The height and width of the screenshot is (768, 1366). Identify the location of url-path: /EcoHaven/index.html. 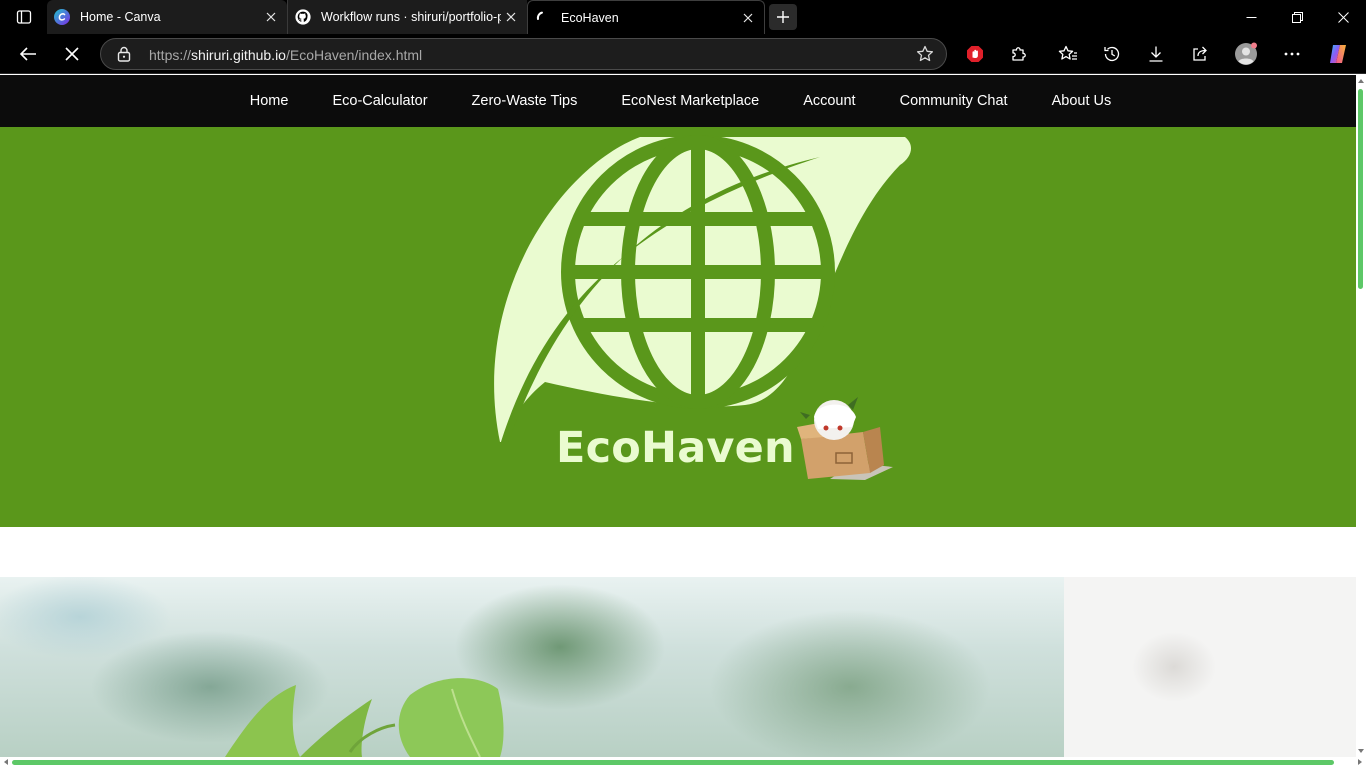
(354, 55).